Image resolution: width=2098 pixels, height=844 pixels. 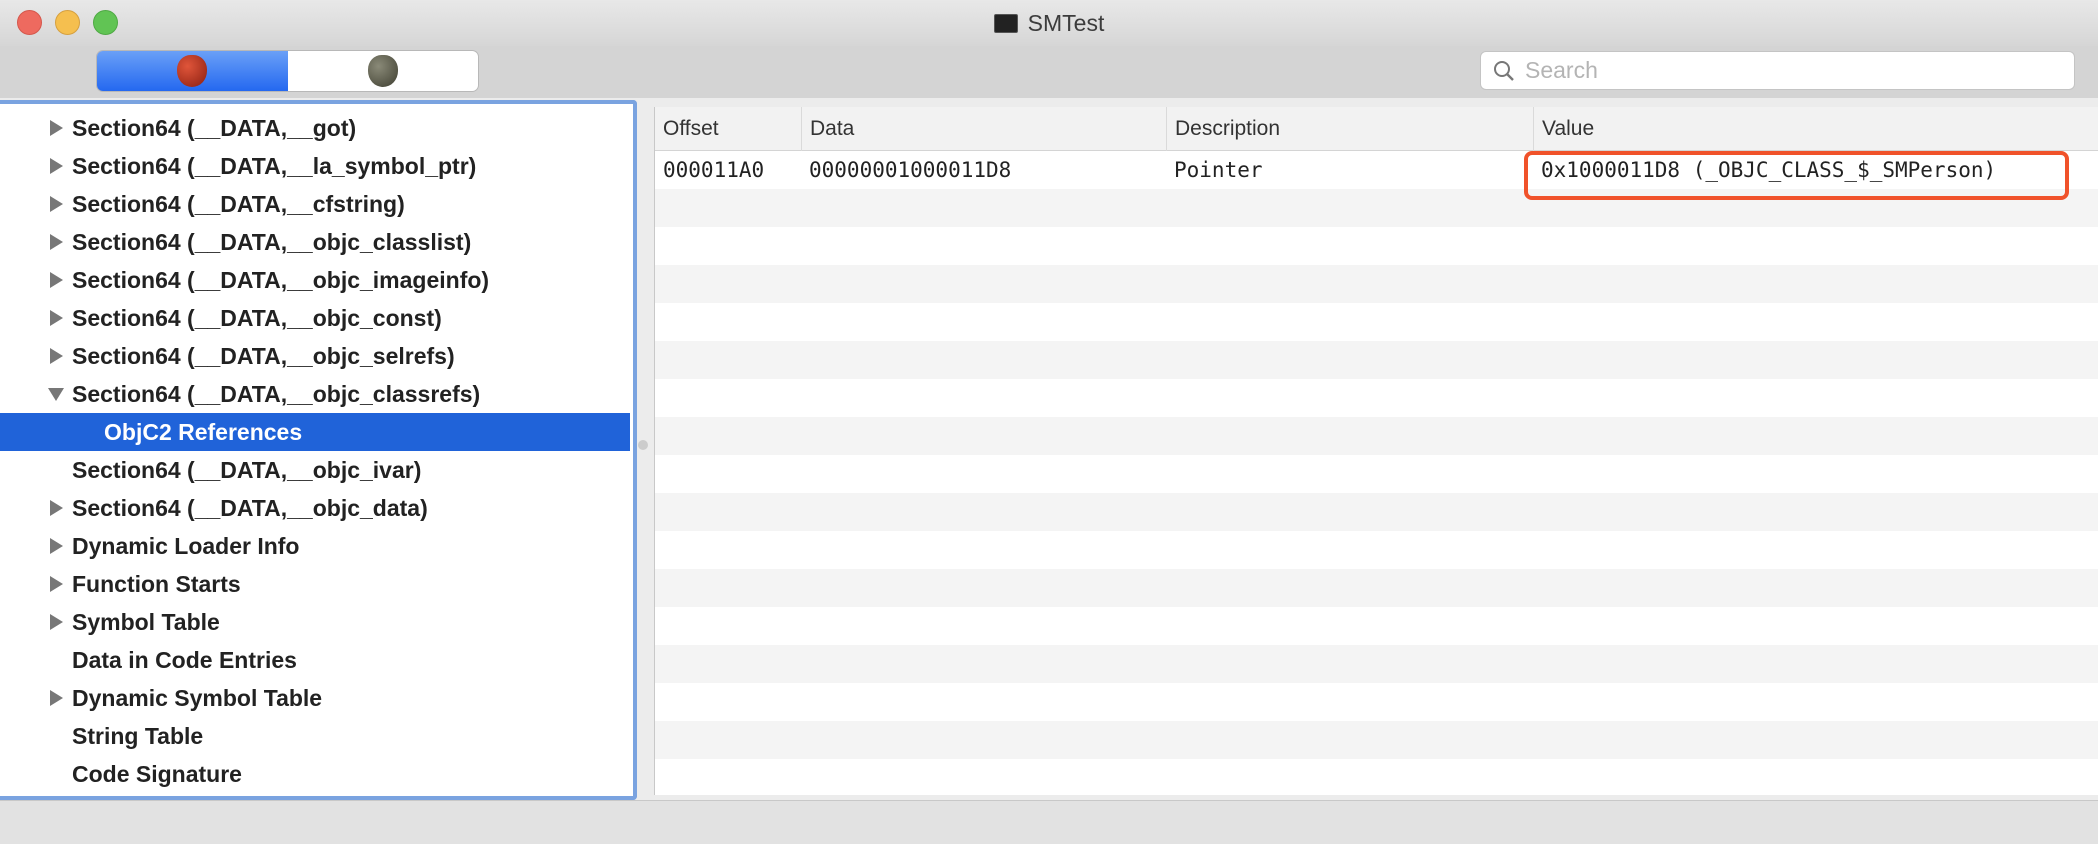 I want to click on sidebar-item-label: Section64 (__DATA,__got), so click(x=214, y=127).